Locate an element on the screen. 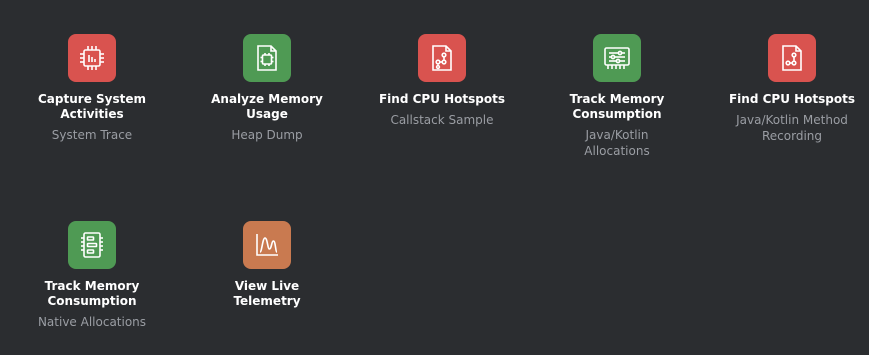 Image resolution: width=869 pixels, height=355 pixels. task-title: Analyze Memory Usage is located at coordinates (267, 106).